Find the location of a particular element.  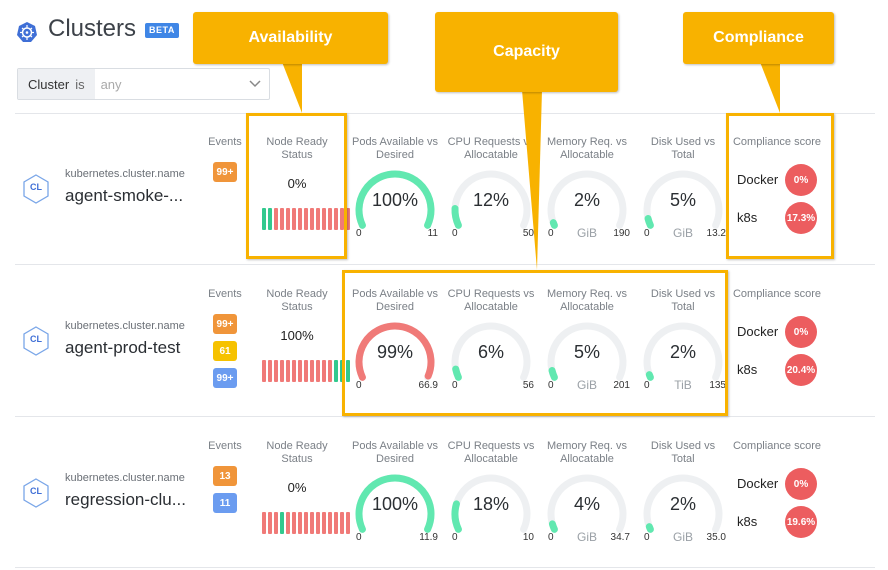

compliance-callout: Compliance is located at coordinates (758, 38).